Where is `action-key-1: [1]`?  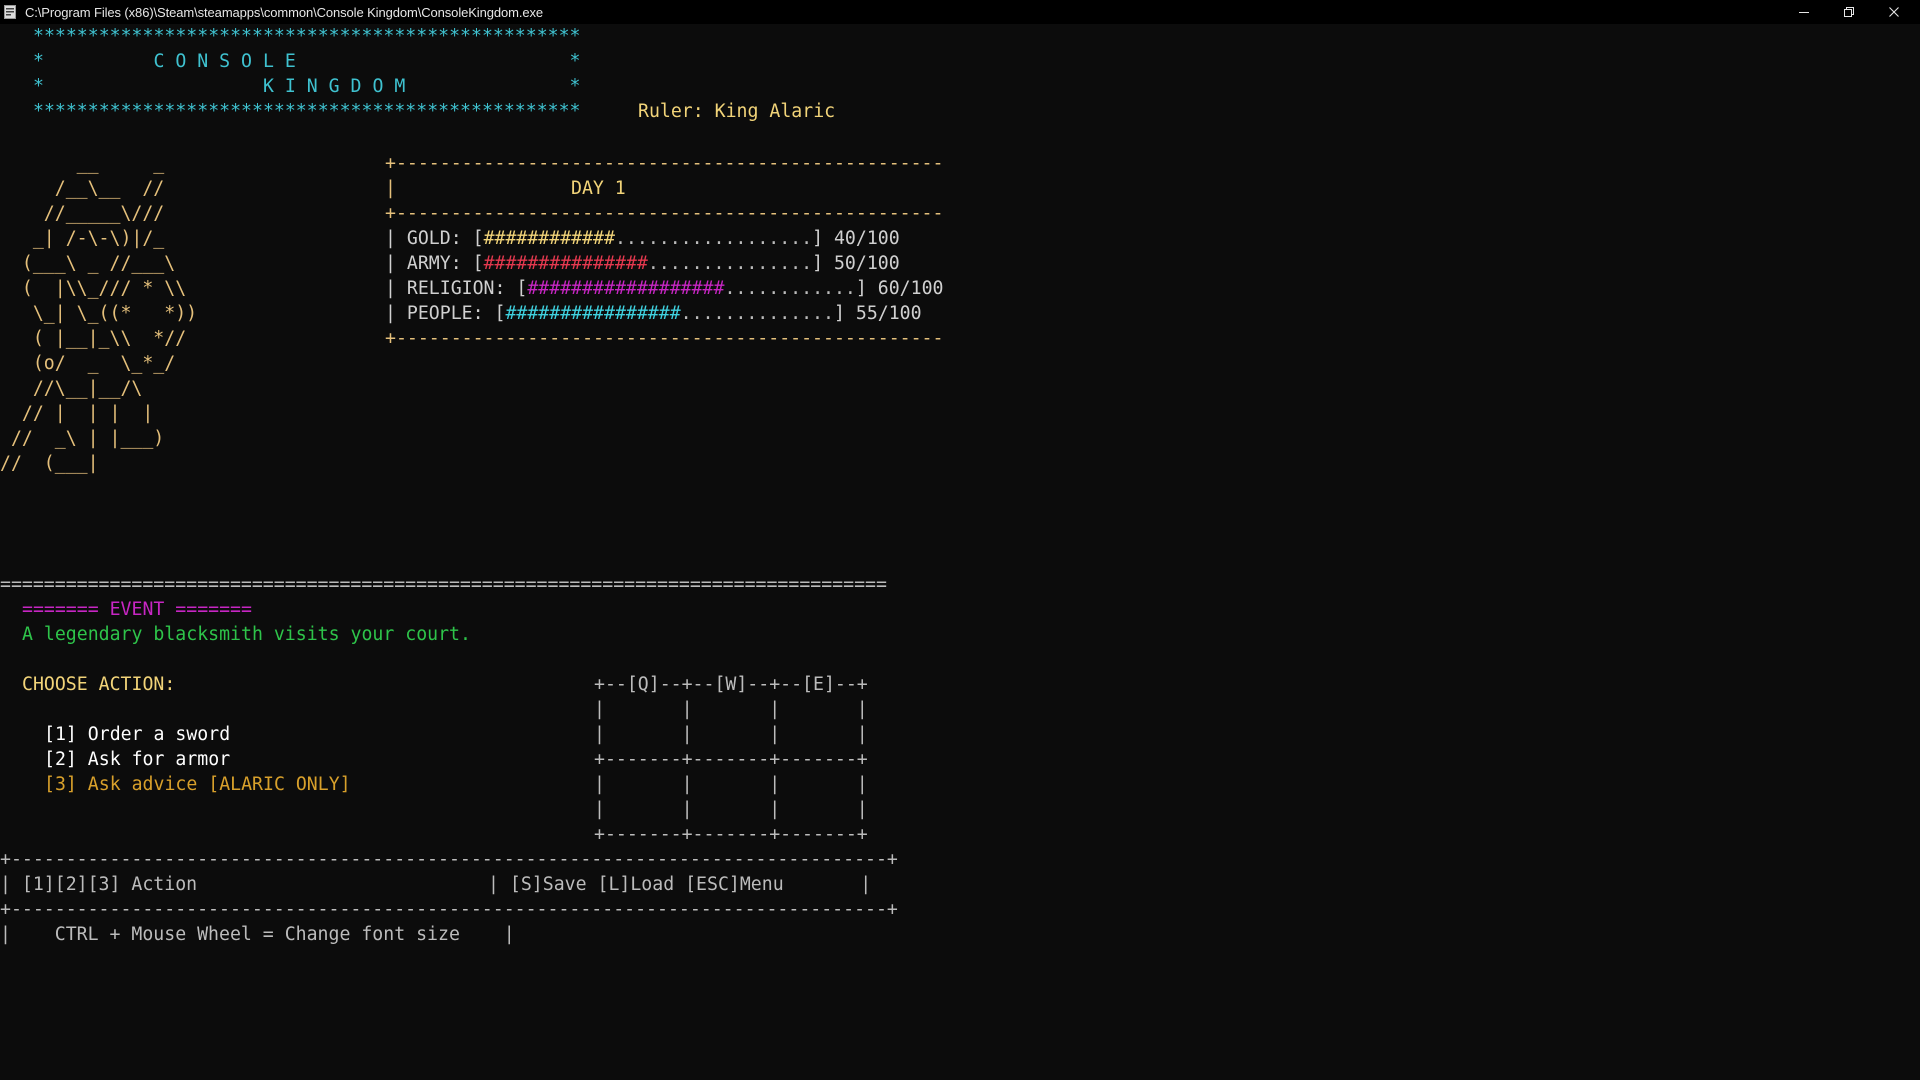 action-key-1: [1] is located at coordinates (60, 734).